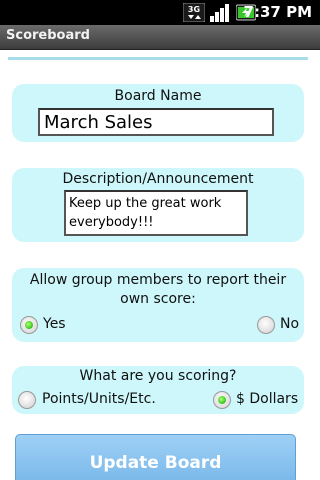 Image resolution: width=320 pixels, height=480 pixels. I want to click on status-time: 7:37 PM, so click(277, 12).